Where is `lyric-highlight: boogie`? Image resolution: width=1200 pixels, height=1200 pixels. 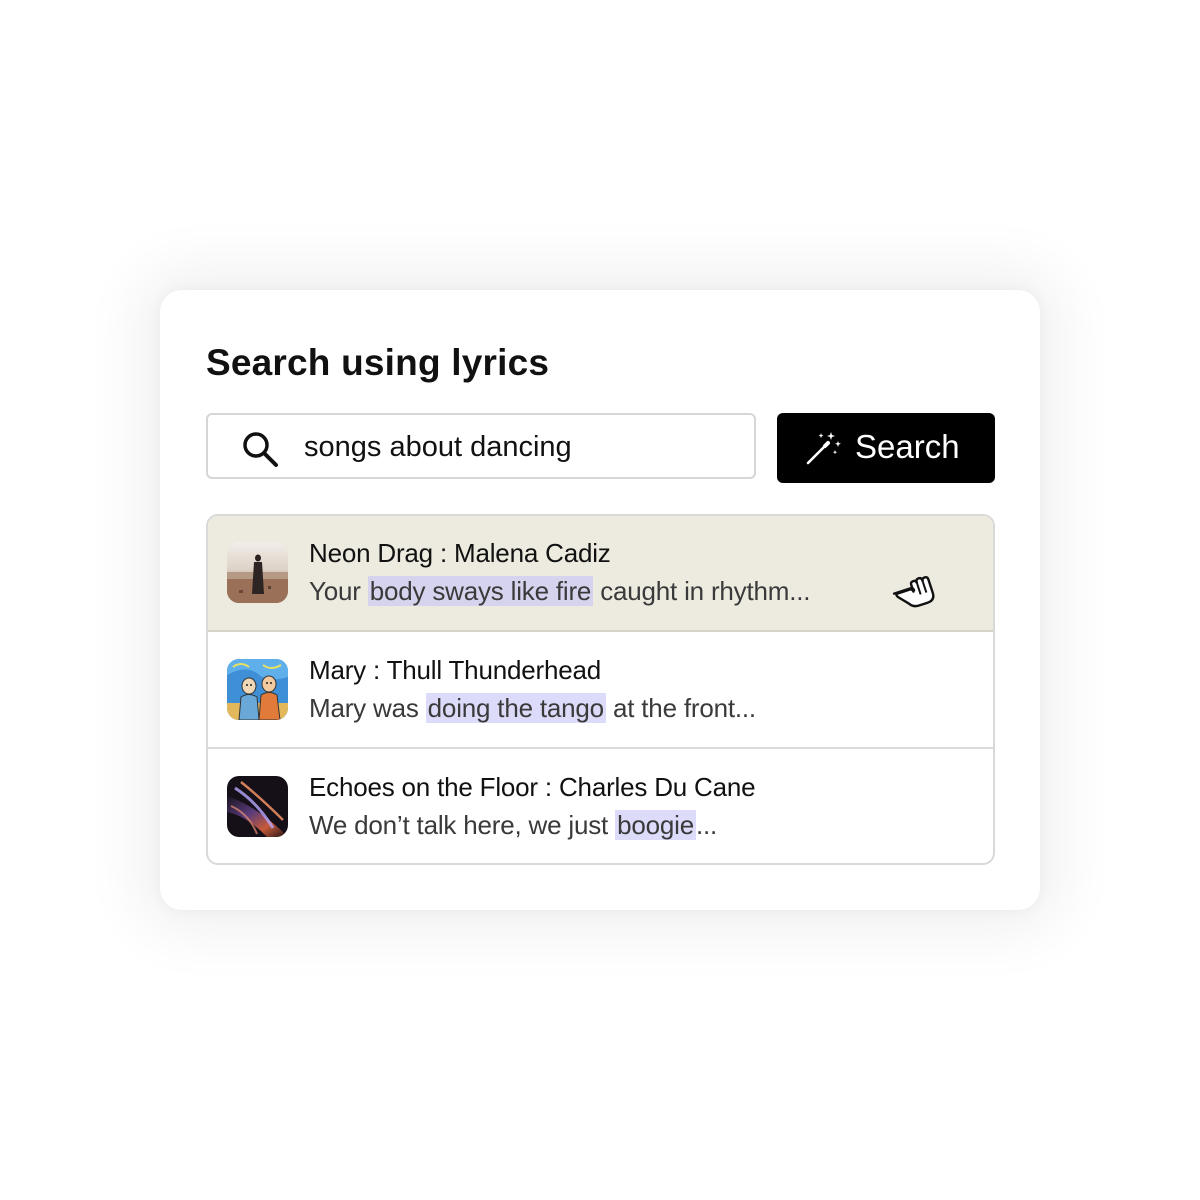 lyric-highlight: boogie is located at coordinates (655, 825).